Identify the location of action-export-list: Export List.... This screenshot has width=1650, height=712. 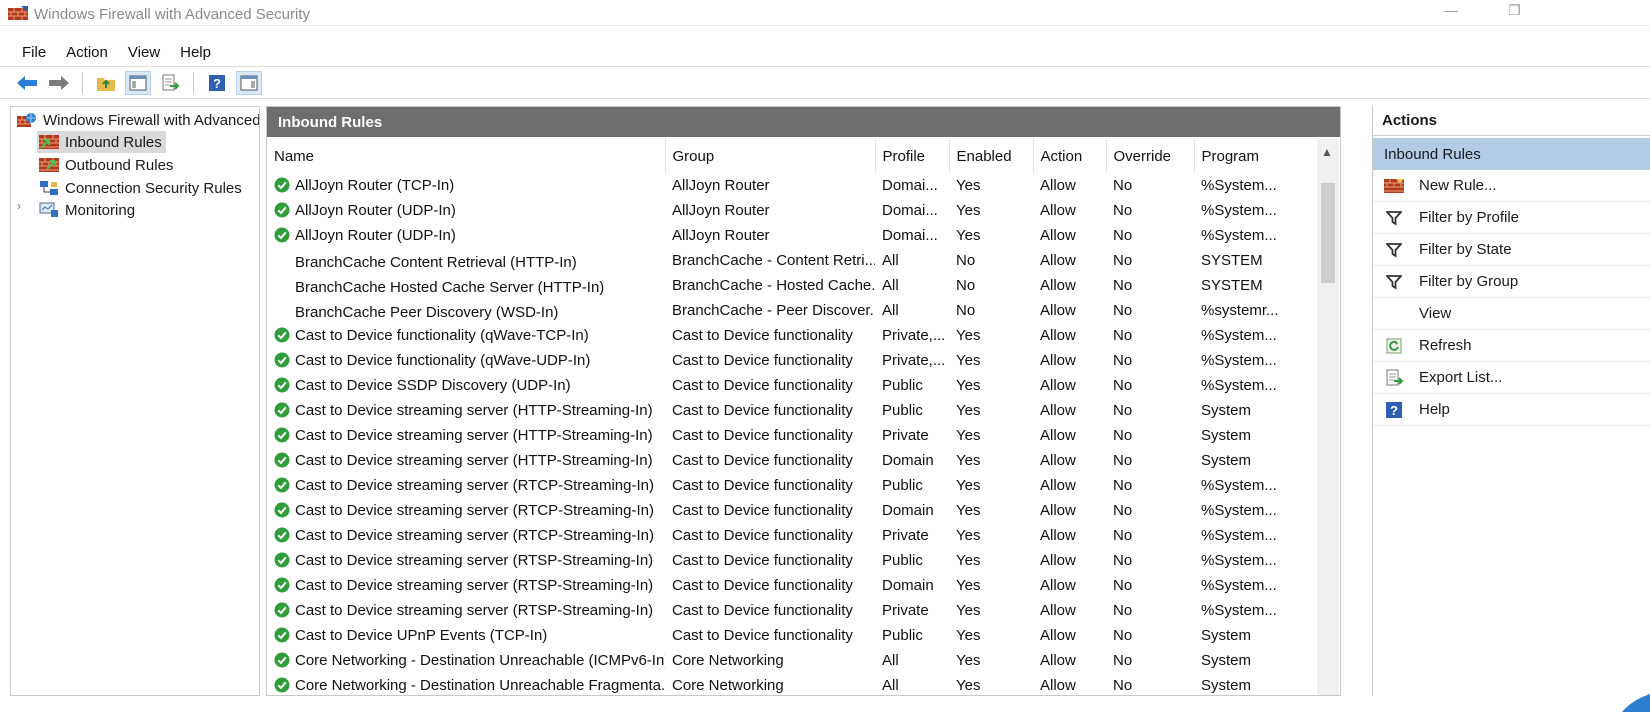
(1511, 378).